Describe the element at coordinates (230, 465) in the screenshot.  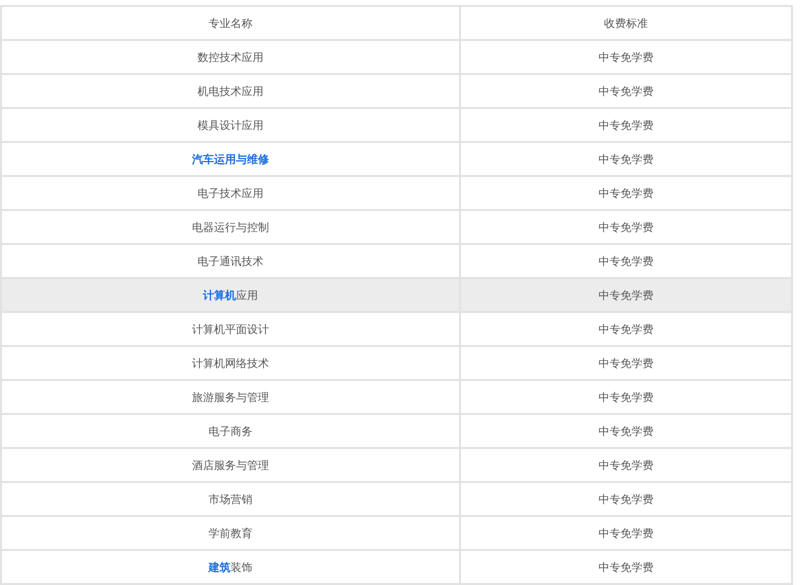
I see `major-name: 酒店服务与管理` at that location.